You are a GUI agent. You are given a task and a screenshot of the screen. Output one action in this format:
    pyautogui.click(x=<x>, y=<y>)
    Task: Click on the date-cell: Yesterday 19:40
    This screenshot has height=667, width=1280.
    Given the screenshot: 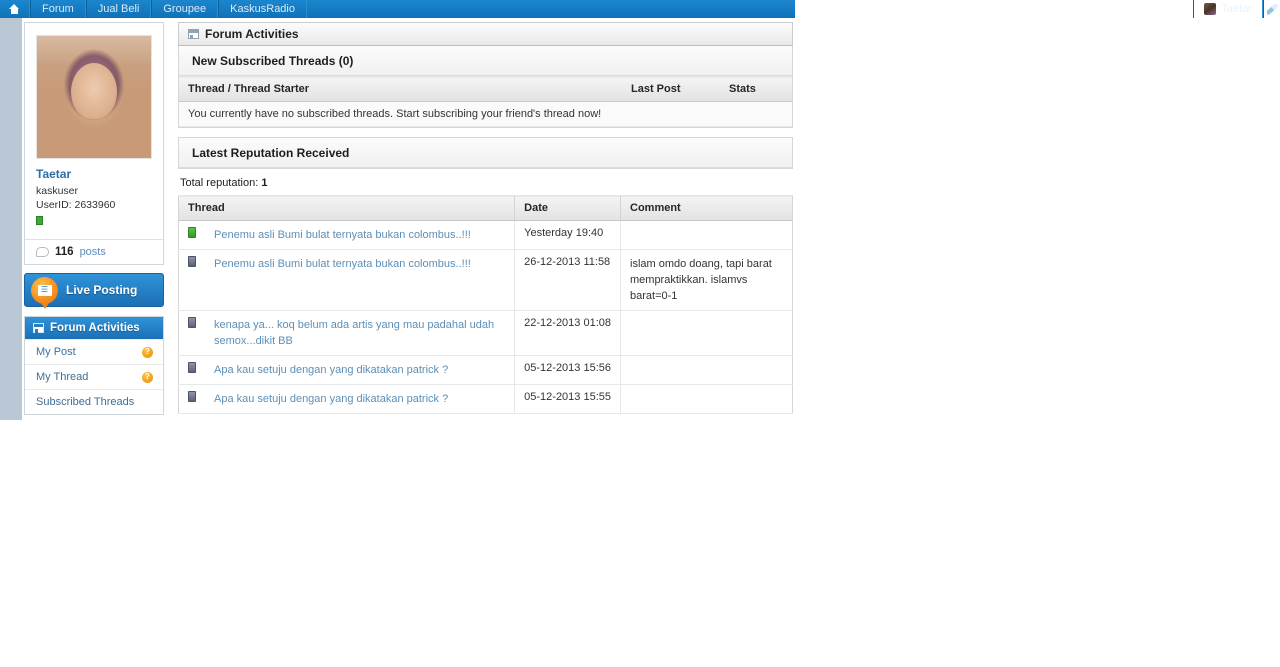 What is the action you would take?
    pyautogui.click(x=567, y=235)
    